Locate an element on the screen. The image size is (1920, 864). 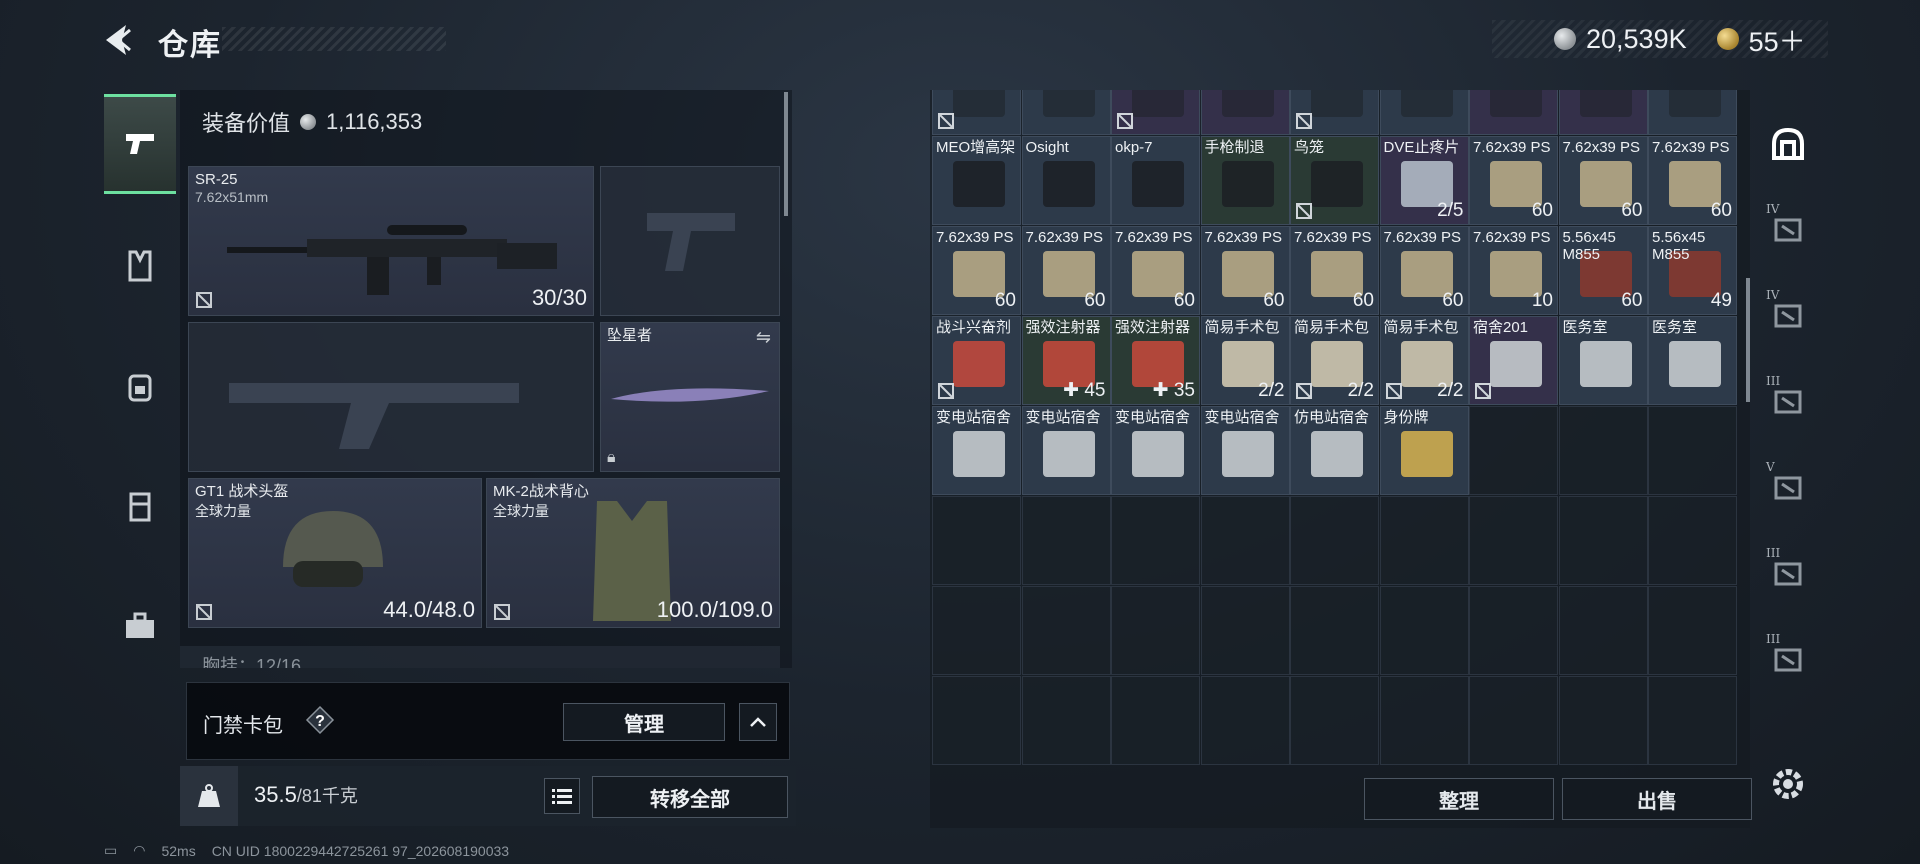
transfer-all-button: 转移全部 is located at coordinates (690, 797).